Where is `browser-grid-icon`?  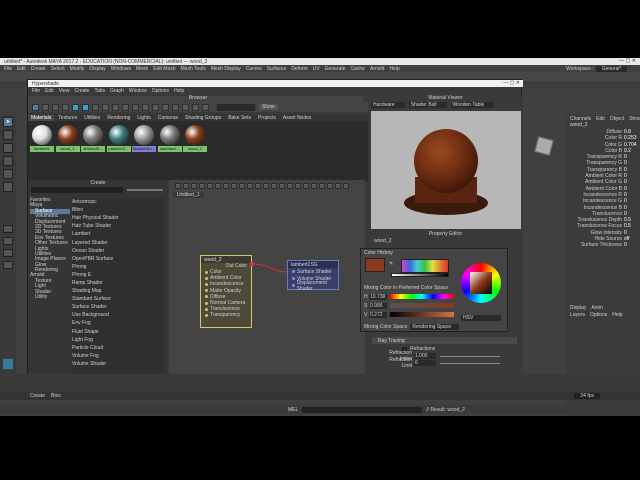
browser-grid-icon is located at coordinates (35, 107).